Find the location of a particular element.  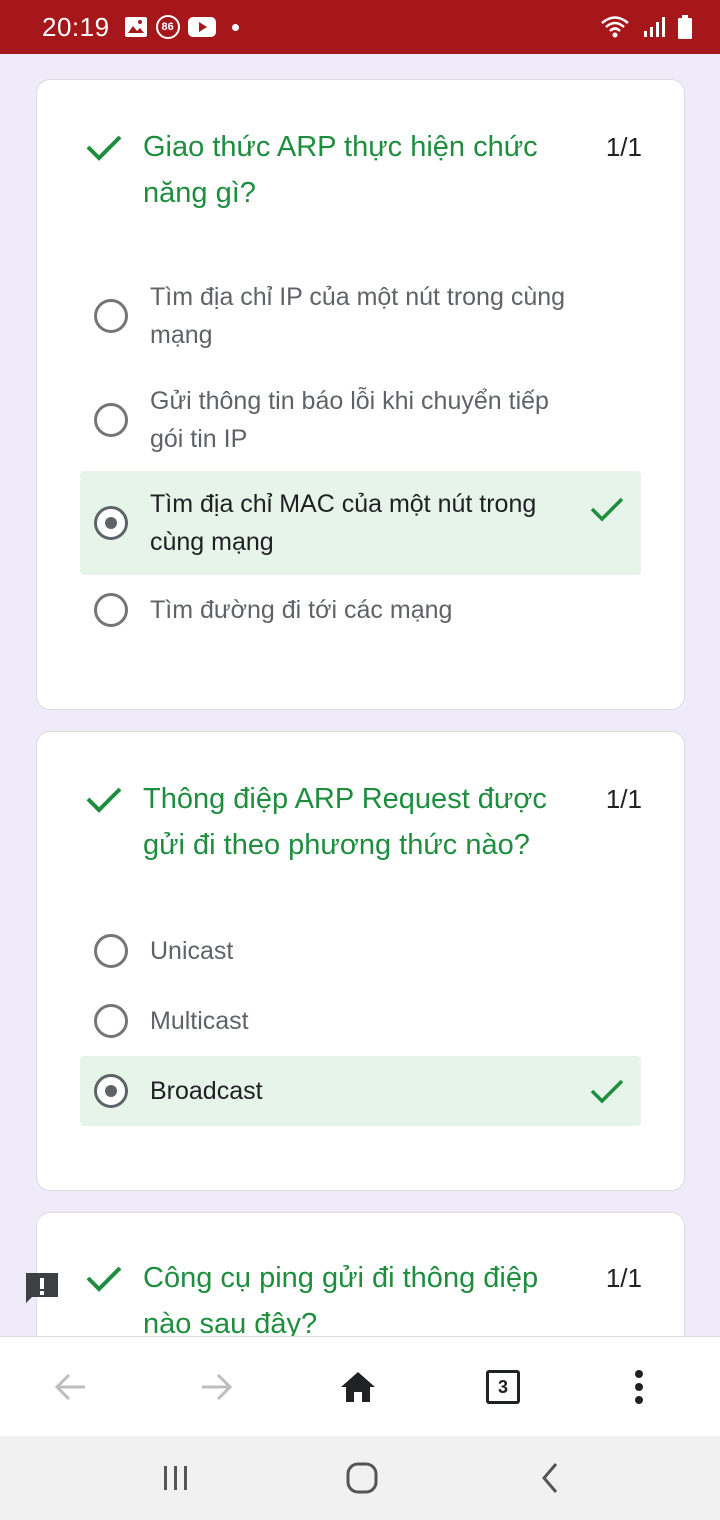

status-notification-icons: 86 is located at coordinates (181, 27).